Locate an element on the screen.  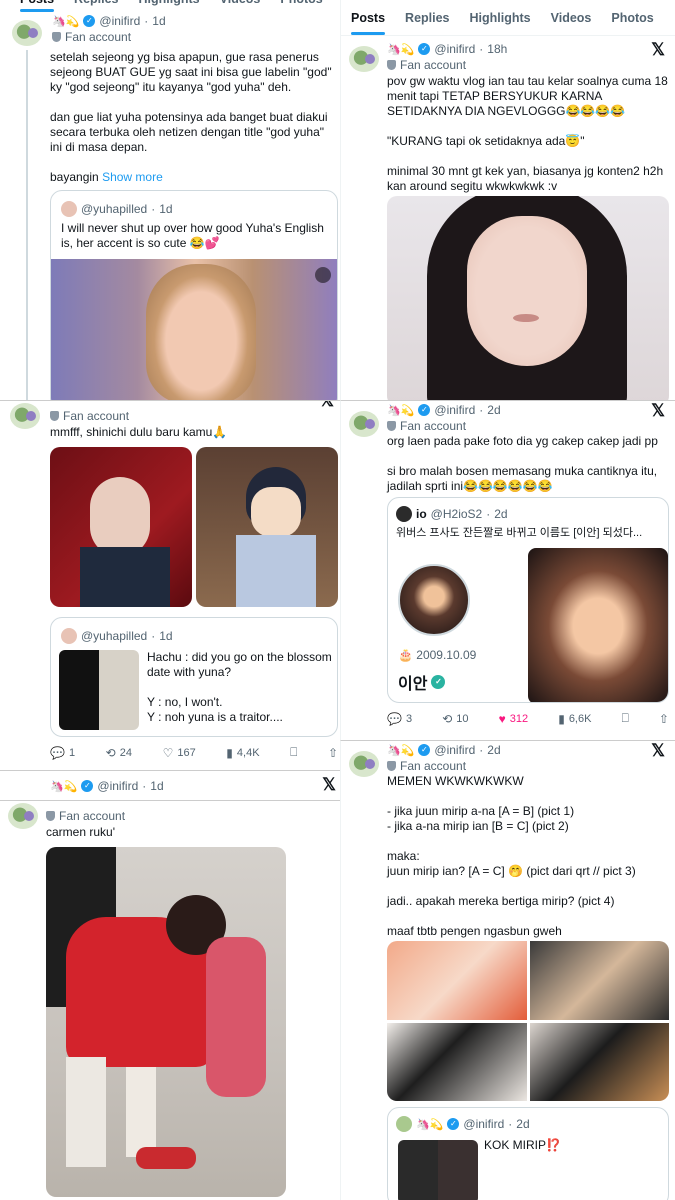
repost-button: ⟲ 10 is located at coordinates (455, 719).